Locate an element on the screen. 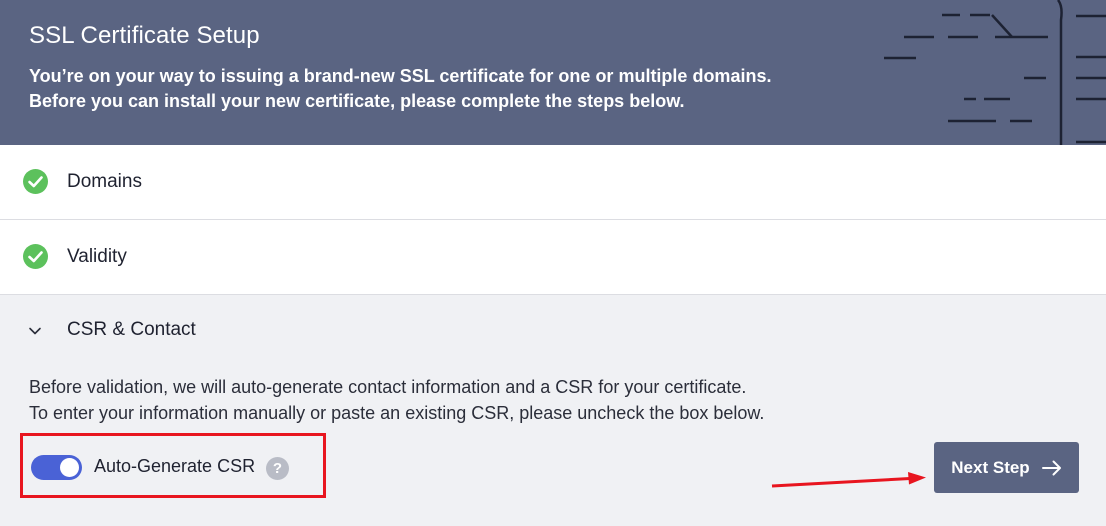 The image size is (1106, 526). step-domains: Domains is located at coordinates (553, 182).